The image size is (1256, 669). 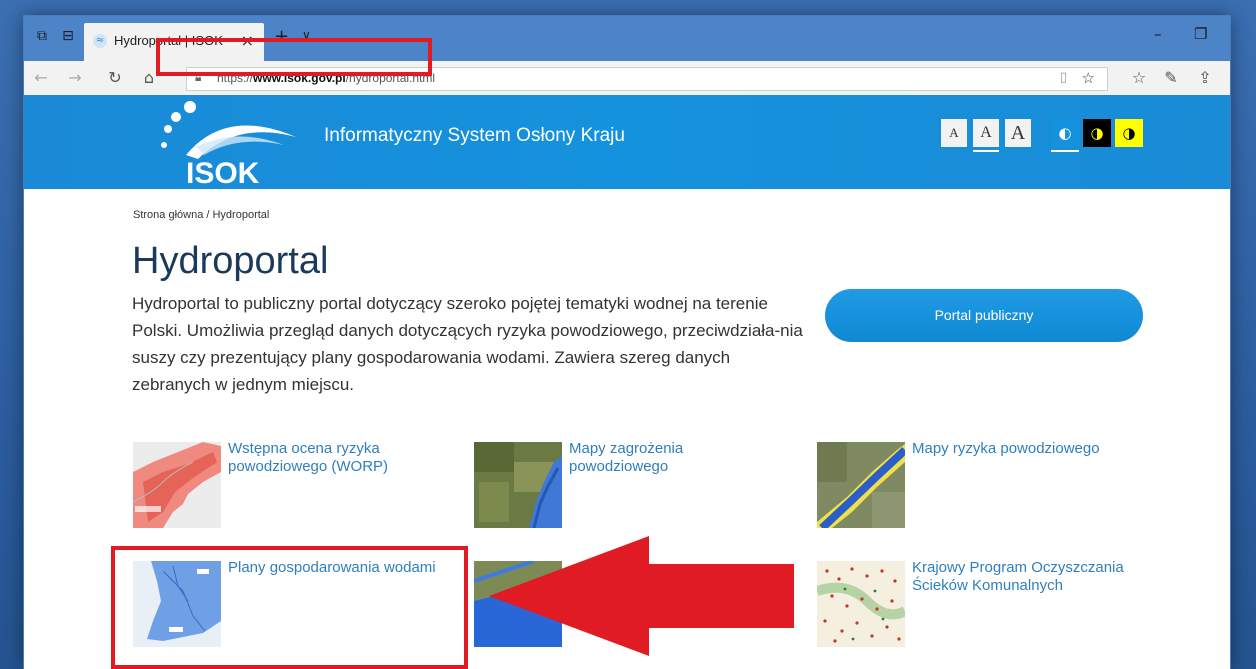 What do you see at coordinates (1158, 34) in the screenshot?
I see `minimize-icon: –` at bounding box center [1158, 34].